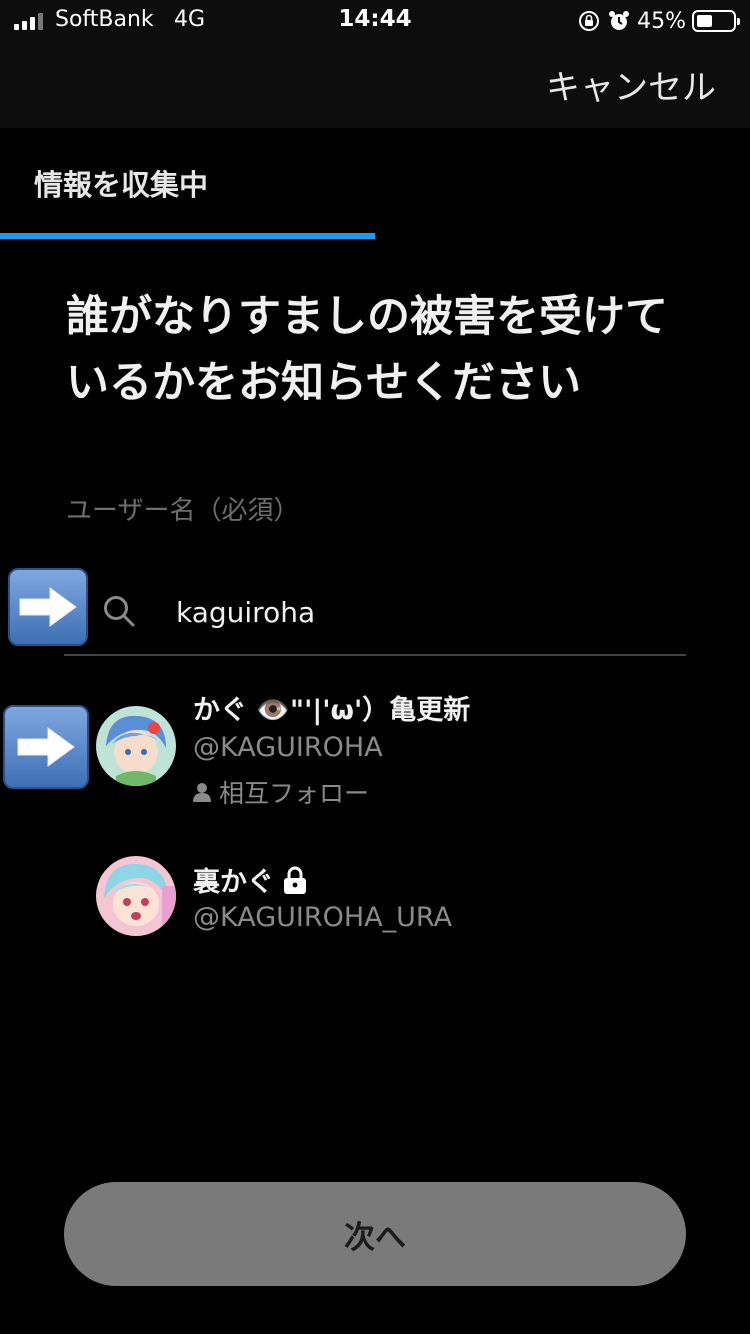 This screenshot has width=750, height=1334. What do you see at coordinates (367, 350) in the screenshot?
I see `page-heading: 誰がなりすましの被害を受けているかをお知らせください` at bounding box center [367, 350].